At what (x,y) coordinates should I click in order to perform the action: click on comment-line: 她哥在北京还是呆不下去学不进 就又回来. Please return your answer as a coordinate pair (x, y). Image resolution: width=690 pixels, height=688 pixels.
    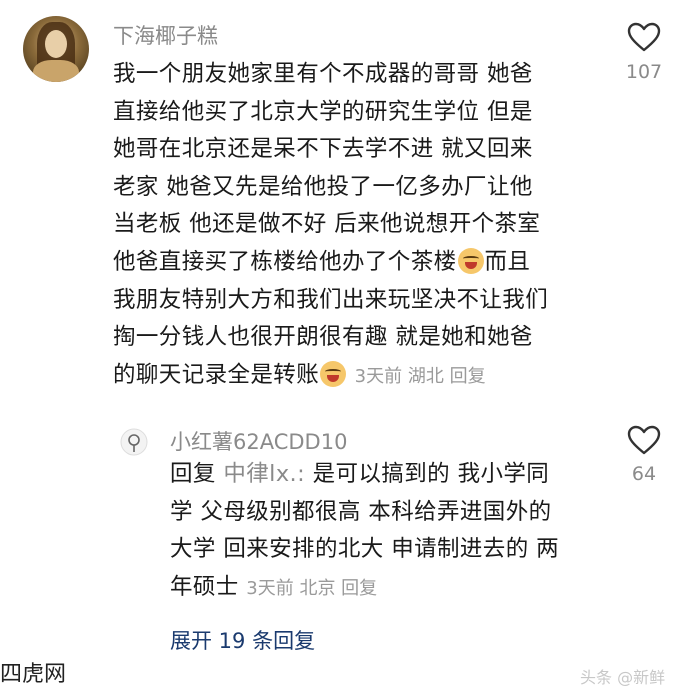
    Looking at the image, I should click on (323, 149).